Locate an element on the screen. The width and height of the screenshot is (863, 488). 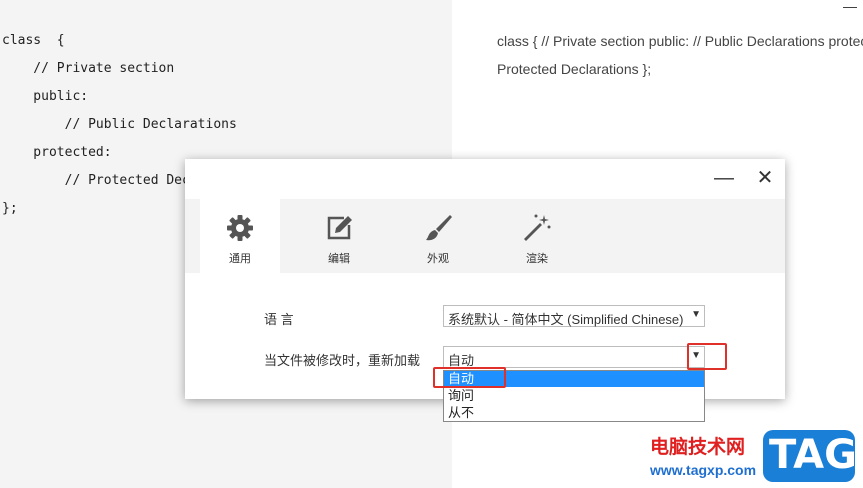
gear-icon is located at coordinates (240, 228).